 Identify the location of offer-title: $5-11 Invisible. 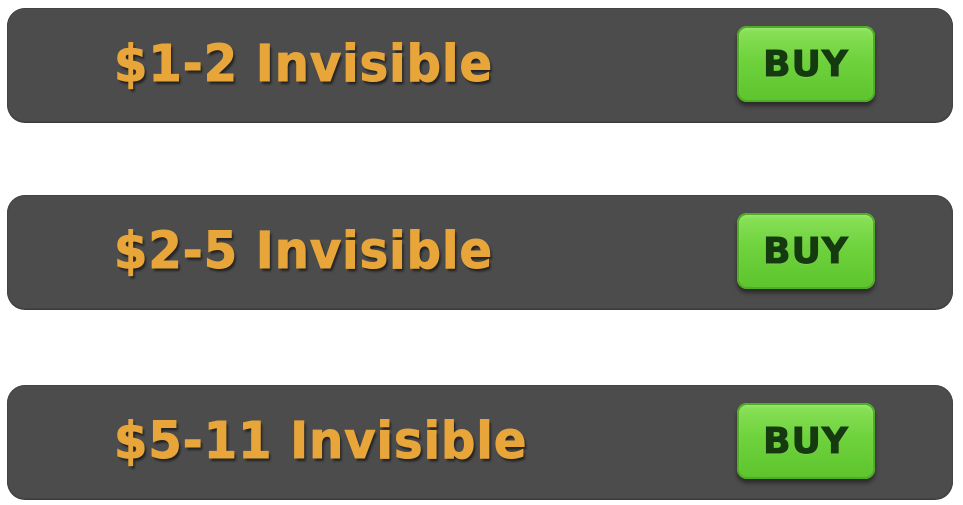
(320, 441).